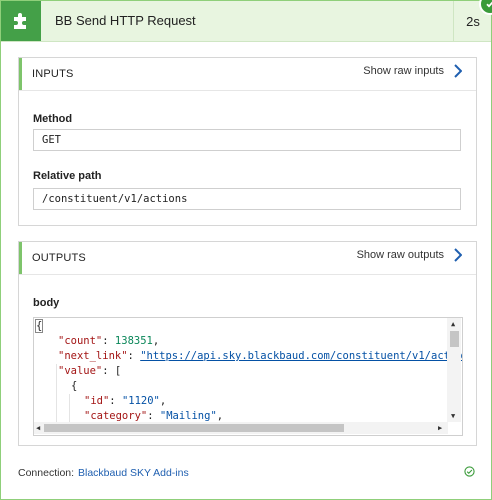 The height and width of the screenshot is (500, 492). I want to click on vertical-scrollbar: ▲ ▼, so click(454, 370).